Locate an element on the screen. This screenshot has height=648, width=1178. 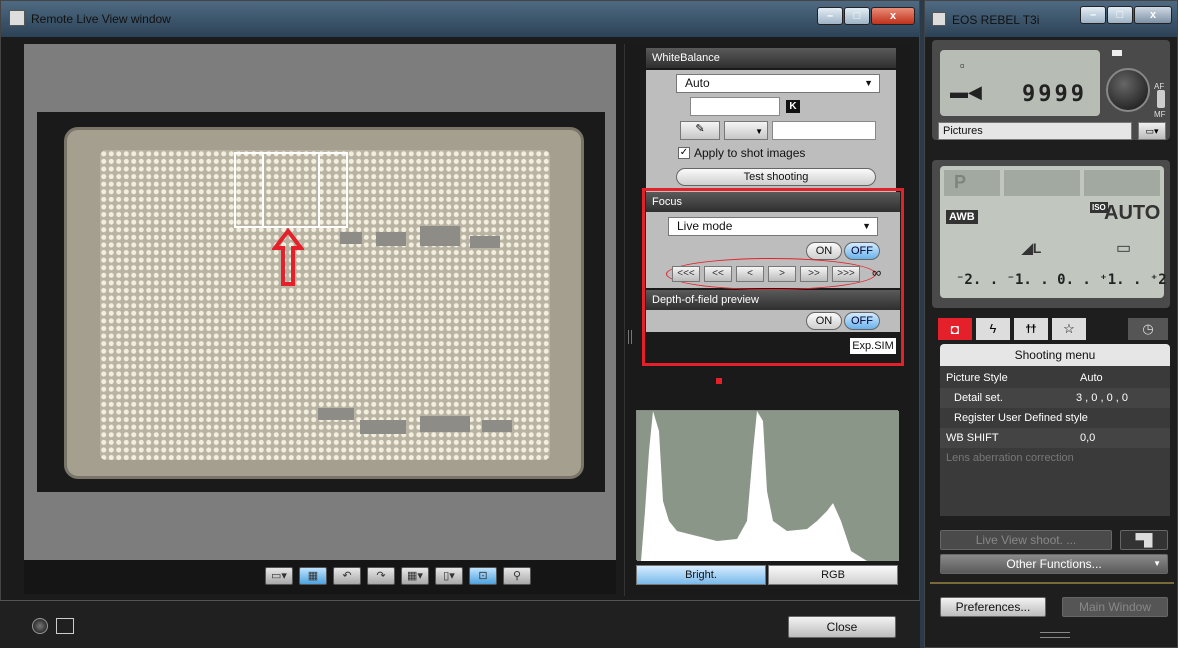
image-quality: ◢L is located at coordinates (1031, 248).